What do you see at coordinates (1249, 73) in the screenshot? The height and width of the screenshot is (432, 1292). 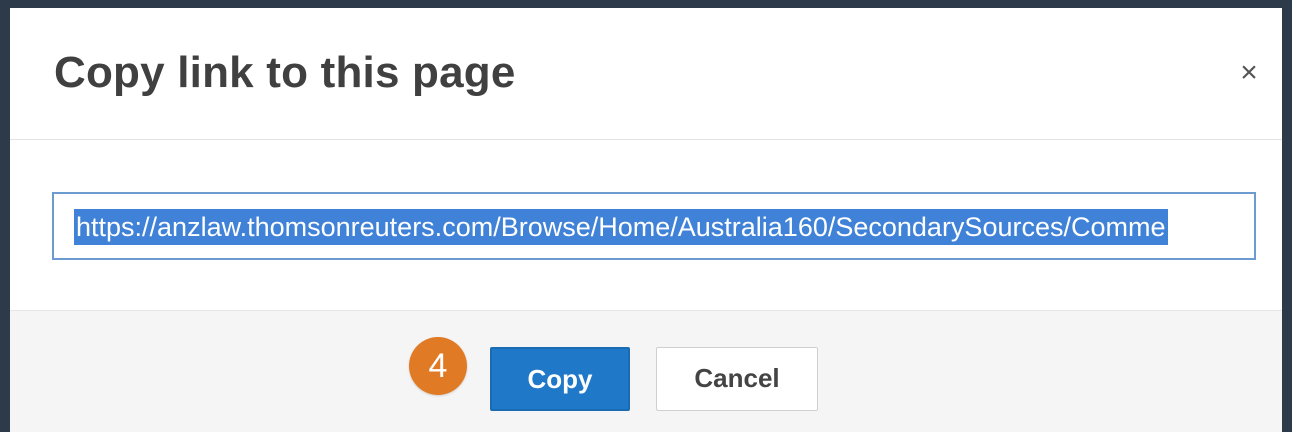 I see `close-icon: ×` at bounding box center [1249, 73].